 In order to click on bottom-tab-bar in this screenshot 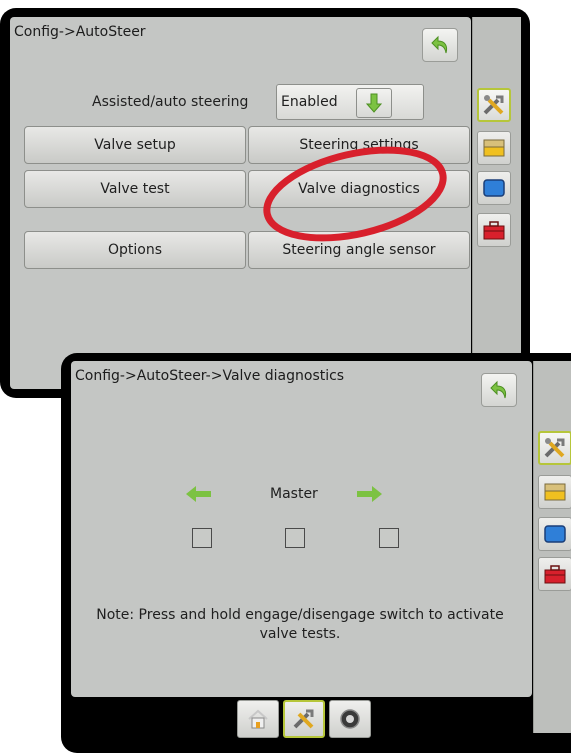, I will do `click(304, 719)`.